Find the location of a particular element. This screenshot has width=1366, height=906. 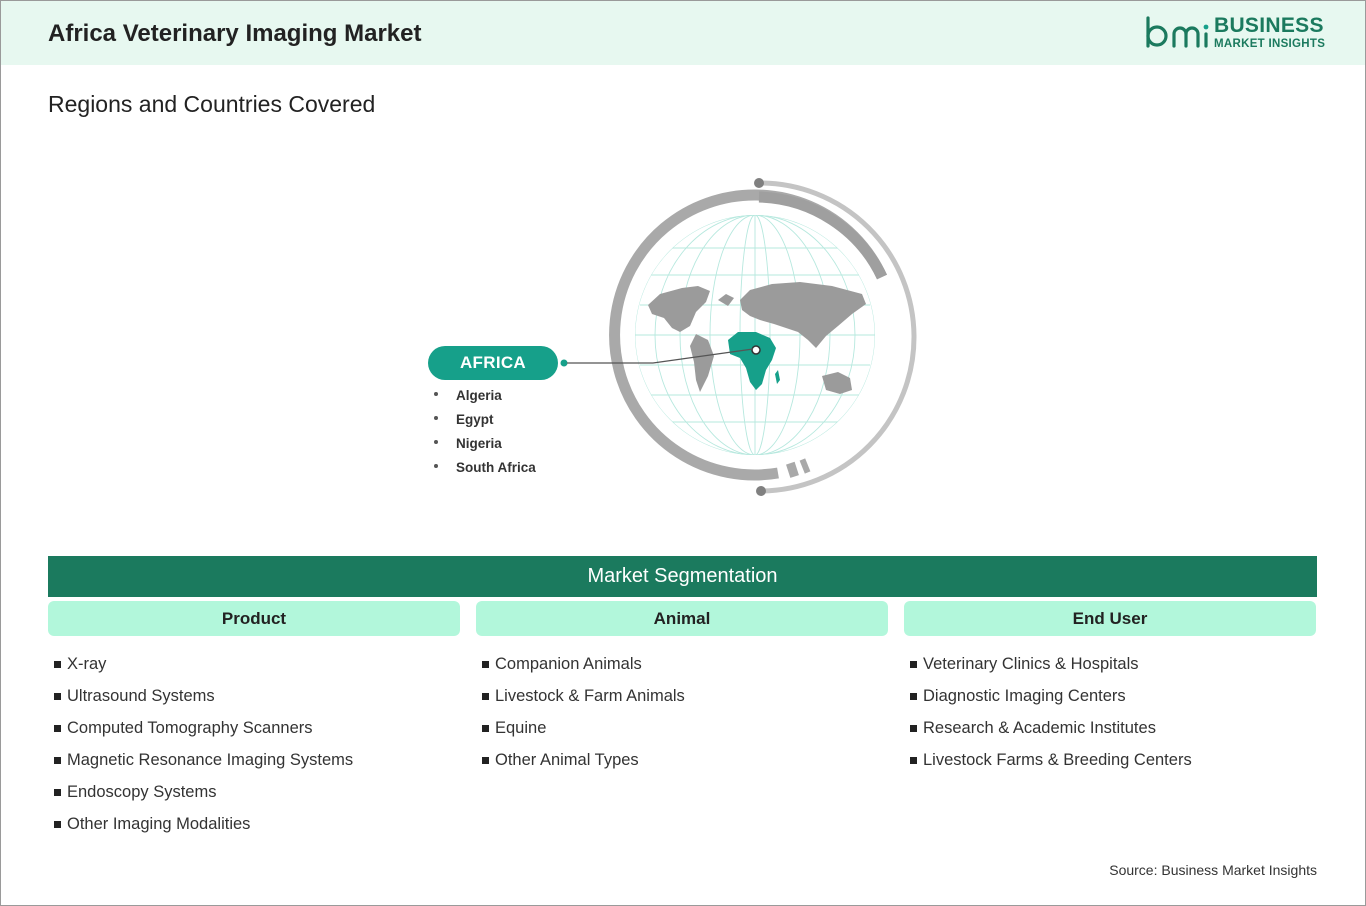

item-label: Companion Animals is located at coordinates (568, 664).